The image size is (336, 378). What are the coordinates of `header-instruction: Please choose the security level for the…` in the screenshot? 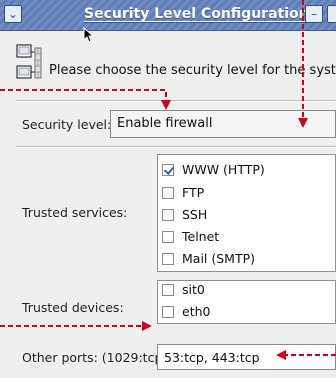 It's located at (192, 70).